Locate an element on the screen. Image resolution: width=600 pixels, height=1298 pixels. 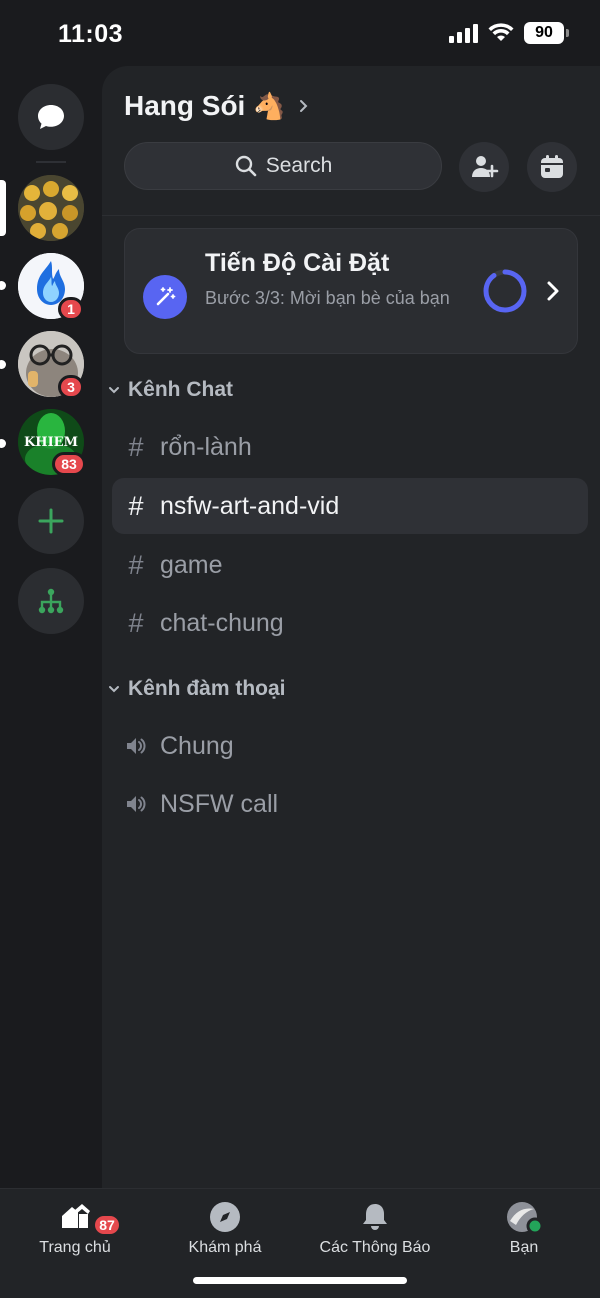
home-icon is located at coordinates (76, 1216).